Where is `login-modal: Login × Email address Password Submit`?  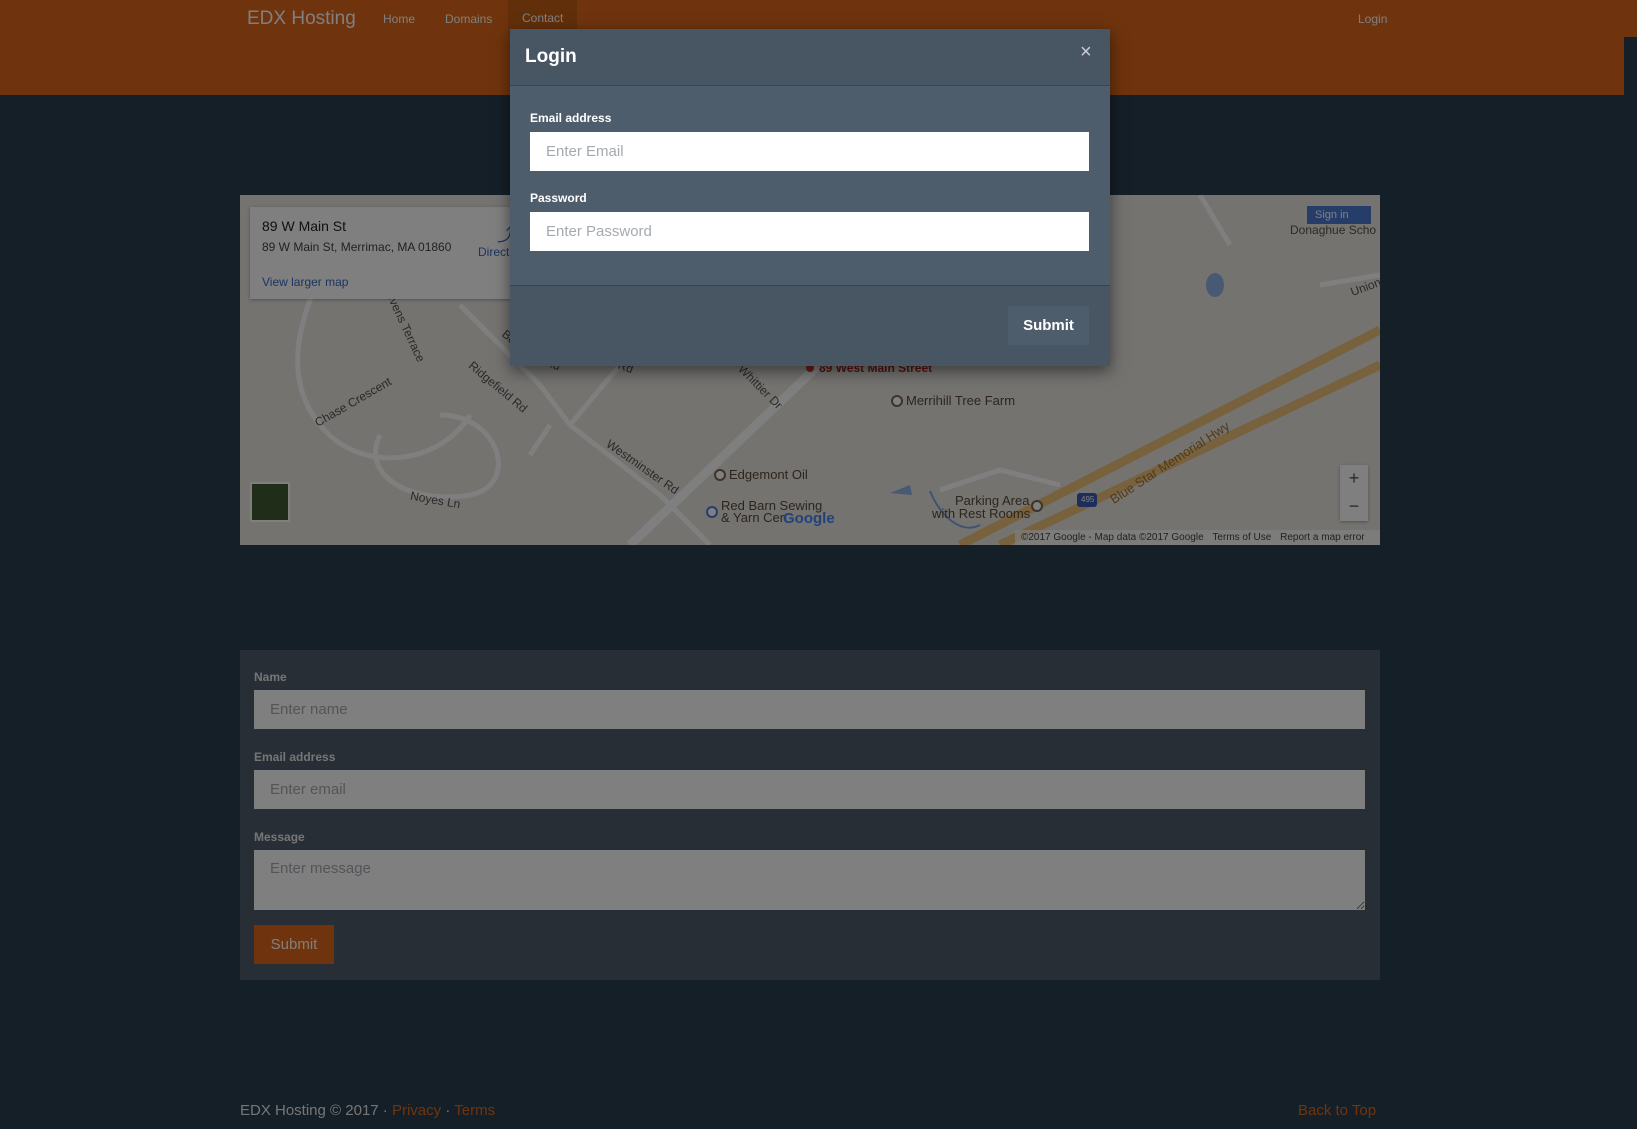
login-modal: Login × Email address Password Submit is located at coordinates (810, 197).